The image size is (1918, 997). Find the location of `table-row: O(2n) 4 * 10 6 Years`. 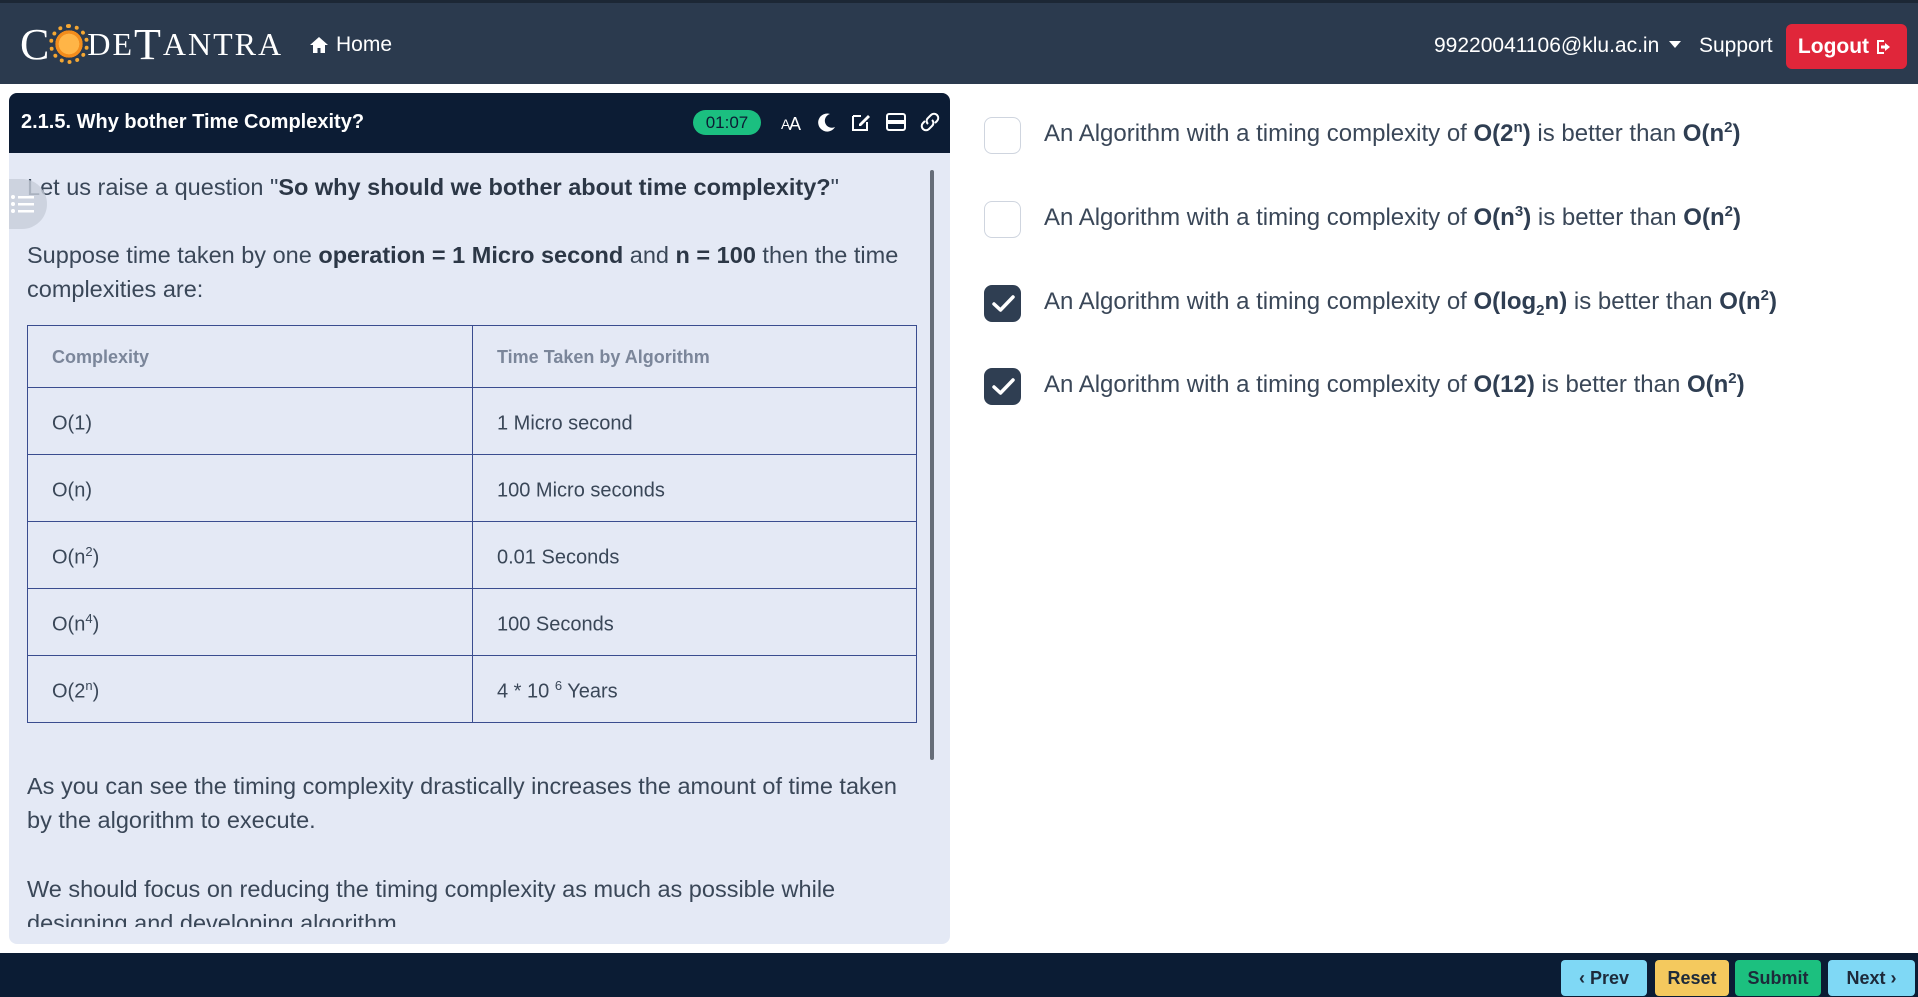

table-row: O(2n) 4 * 10 6 Years is located at coordinates (472, 689).